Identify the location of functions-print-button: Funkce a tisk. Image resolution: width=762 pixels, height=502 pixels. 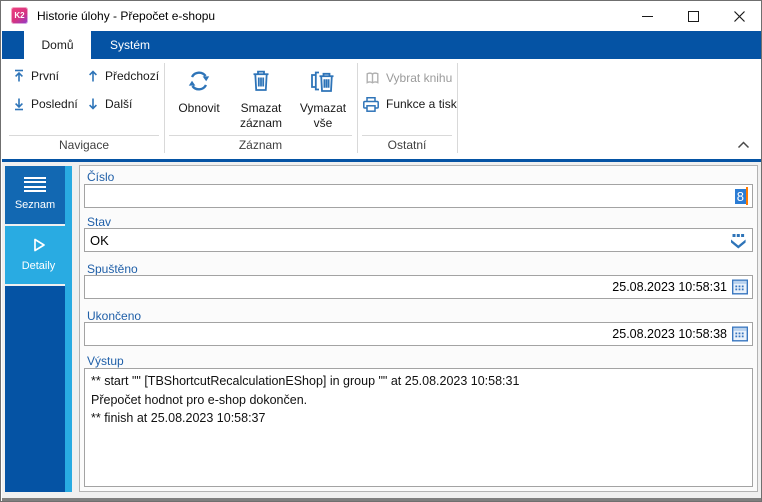
(409, 104).